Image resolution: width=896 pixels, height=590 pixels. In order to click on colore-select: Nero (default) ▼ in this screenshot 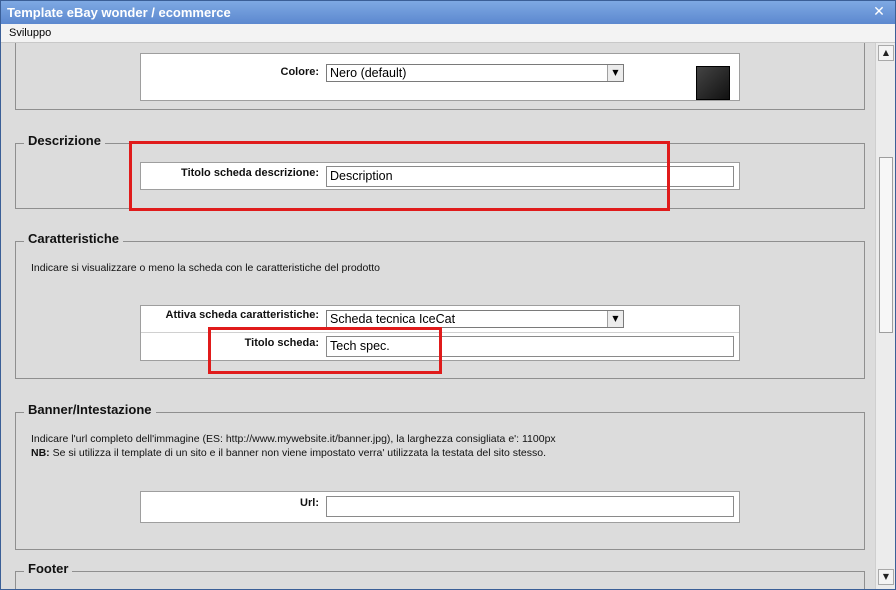, I will do `click(475, 73)`.